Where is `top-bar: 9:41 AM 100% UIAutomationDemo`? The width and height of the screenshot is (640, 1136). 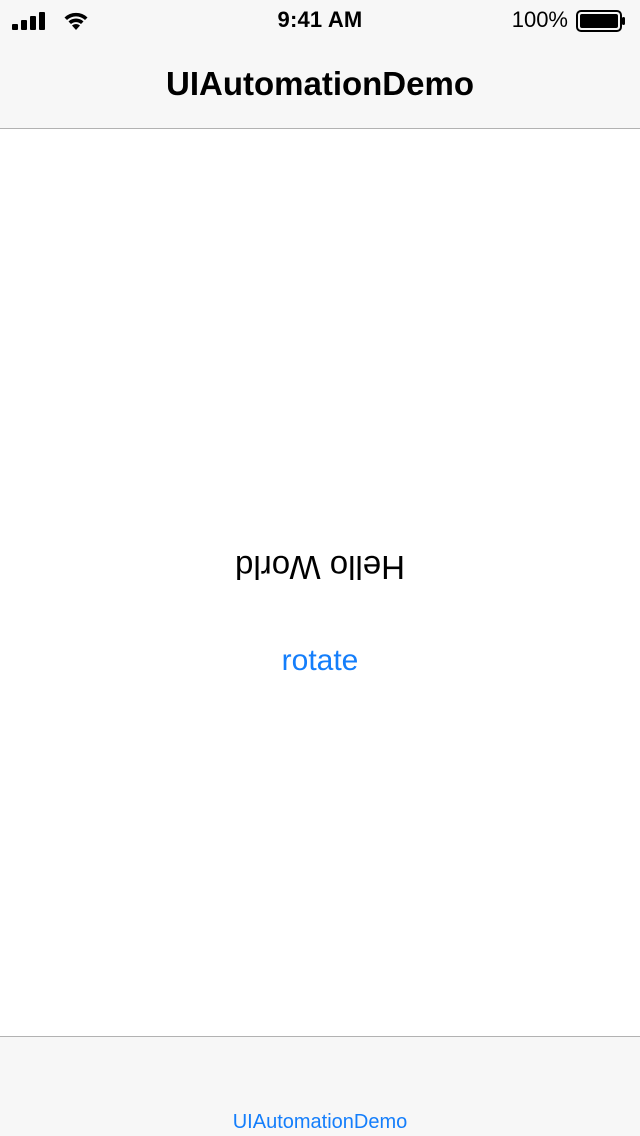
top-bar: 9:41 AM 100% UIAutomationDemo is located at coordinates (320, 64).